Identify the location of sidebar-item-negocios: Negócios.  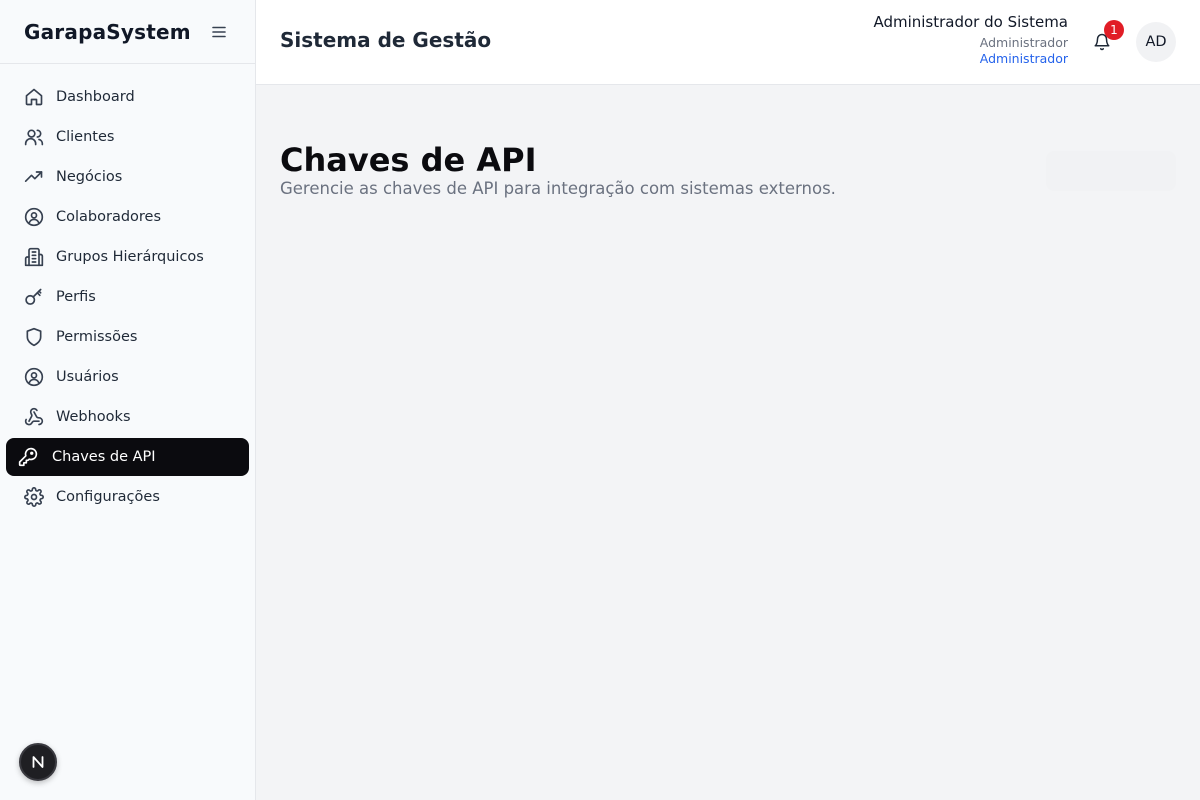
(127, 177).